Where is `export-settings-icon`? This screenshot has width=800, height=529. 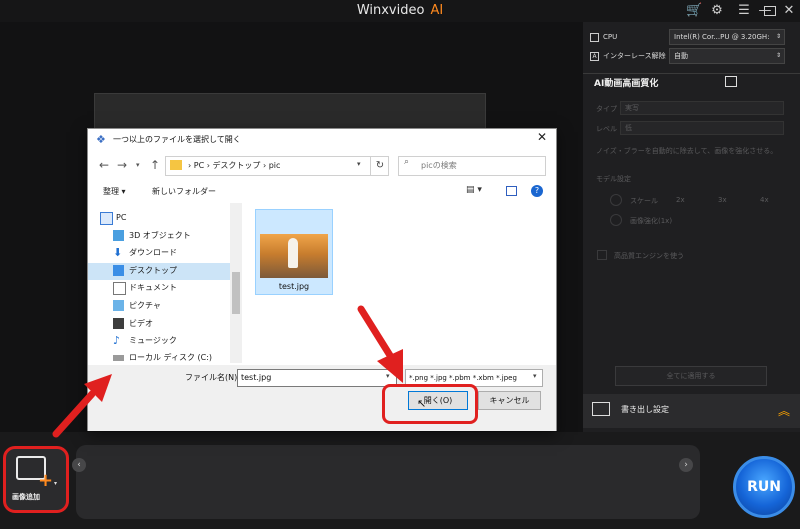
export-settings-icon is located at coordinates (601, 409).